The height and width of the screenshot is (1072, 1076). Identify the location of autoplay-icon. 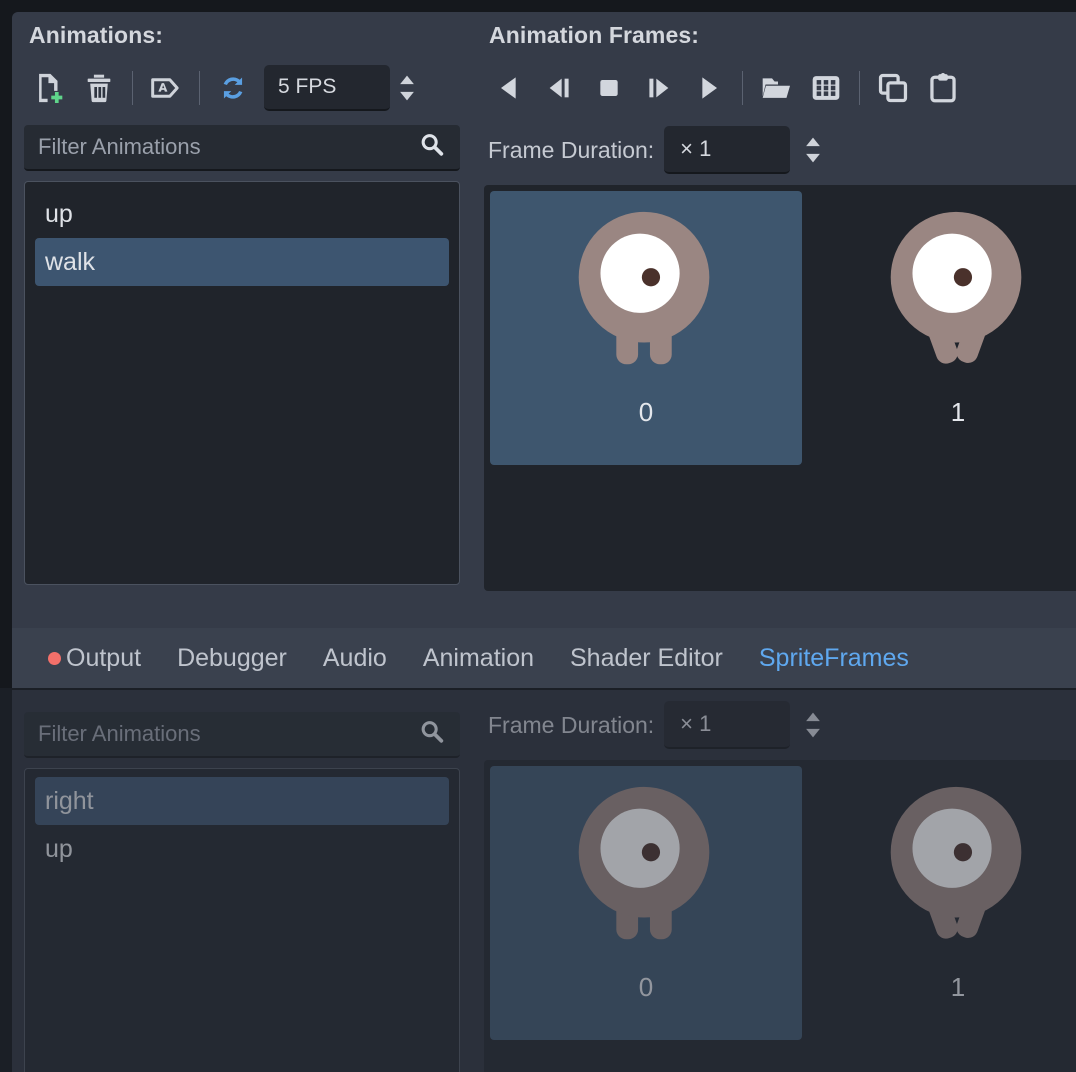
(166, 88).